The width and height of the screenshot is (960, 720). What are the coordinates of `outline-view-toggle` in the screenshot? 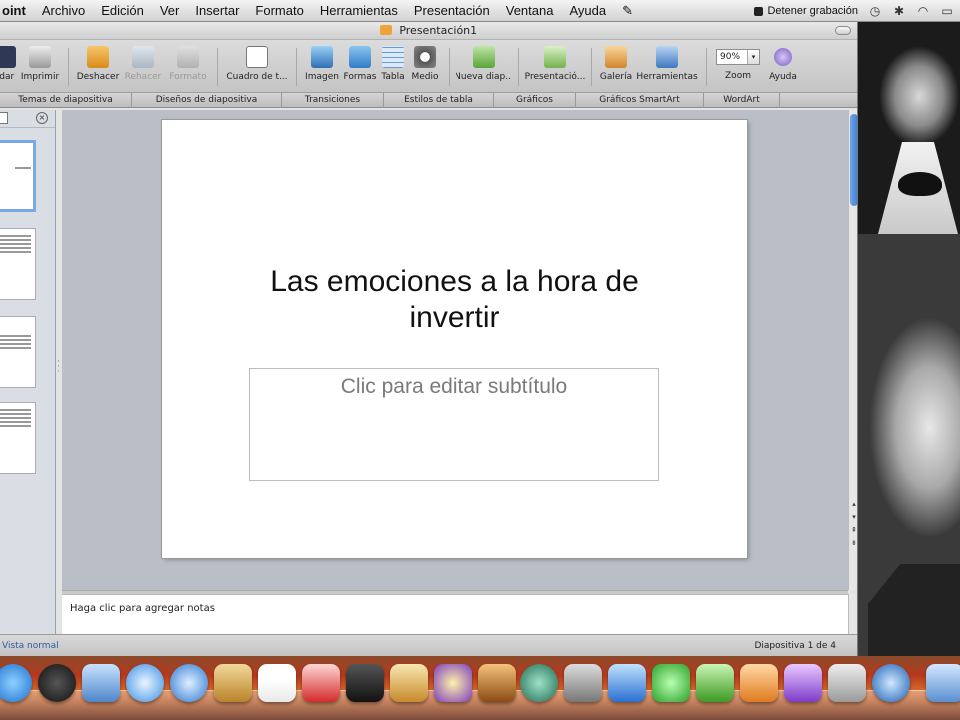 It's located at (4, 118).